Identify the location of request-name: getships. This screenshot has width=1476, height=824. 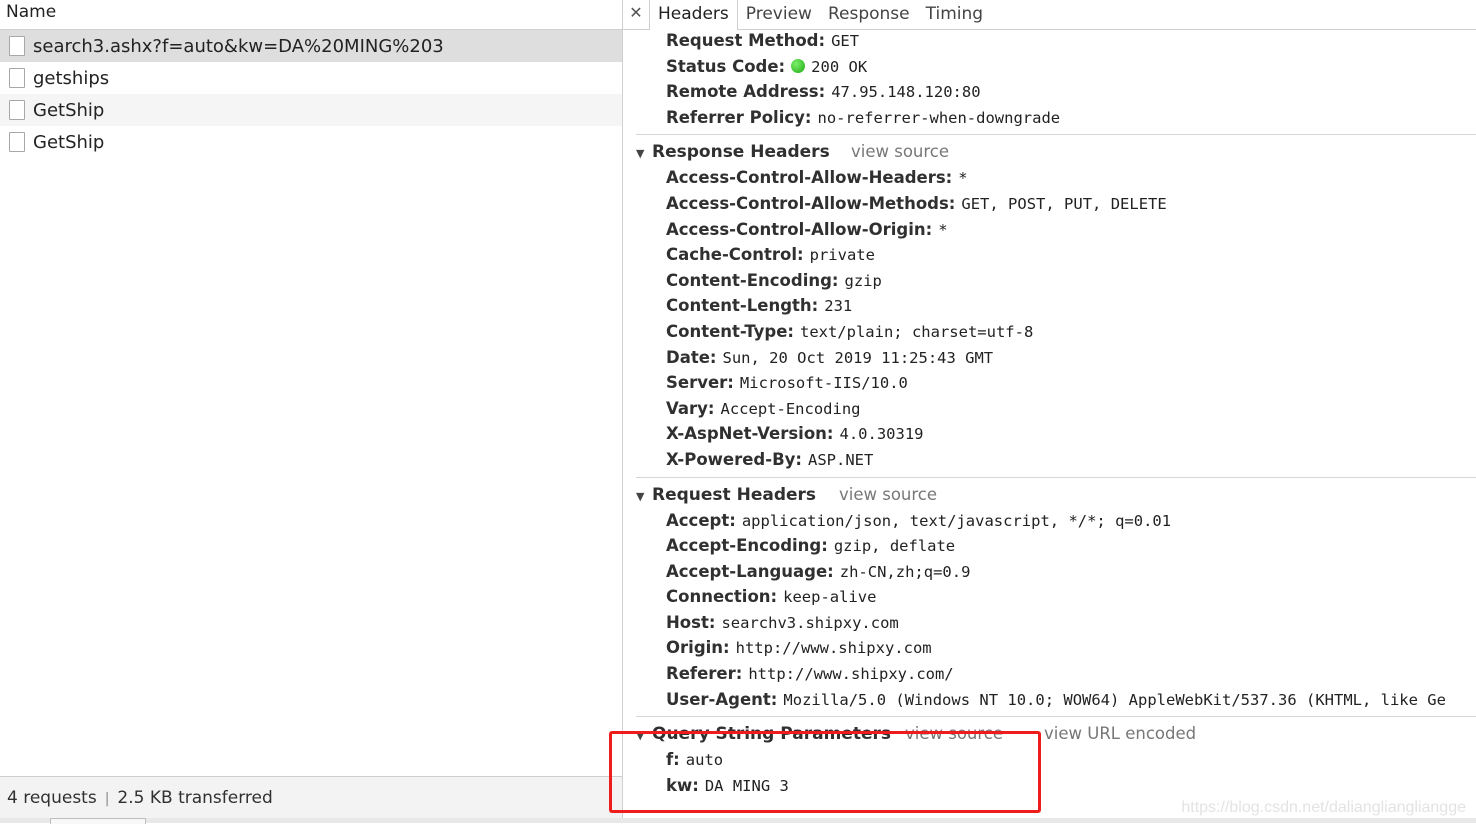
(71, 78).